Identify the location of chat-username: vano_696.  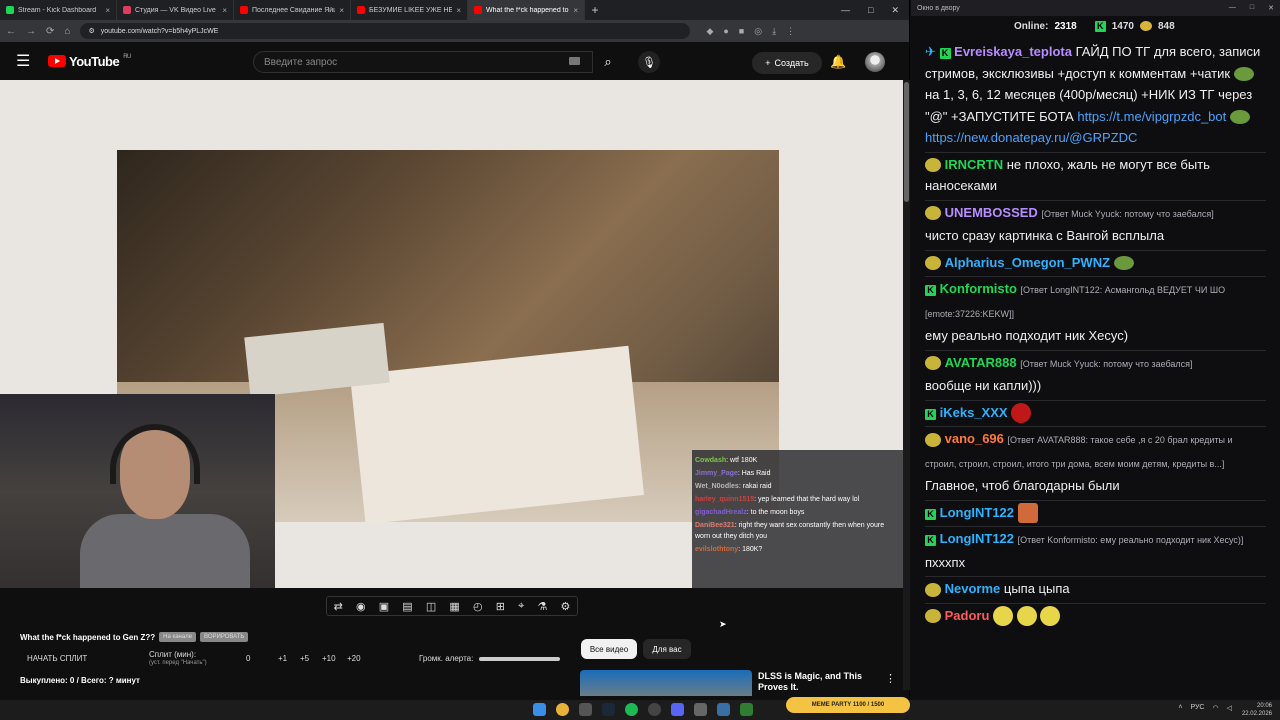
(974, 438).